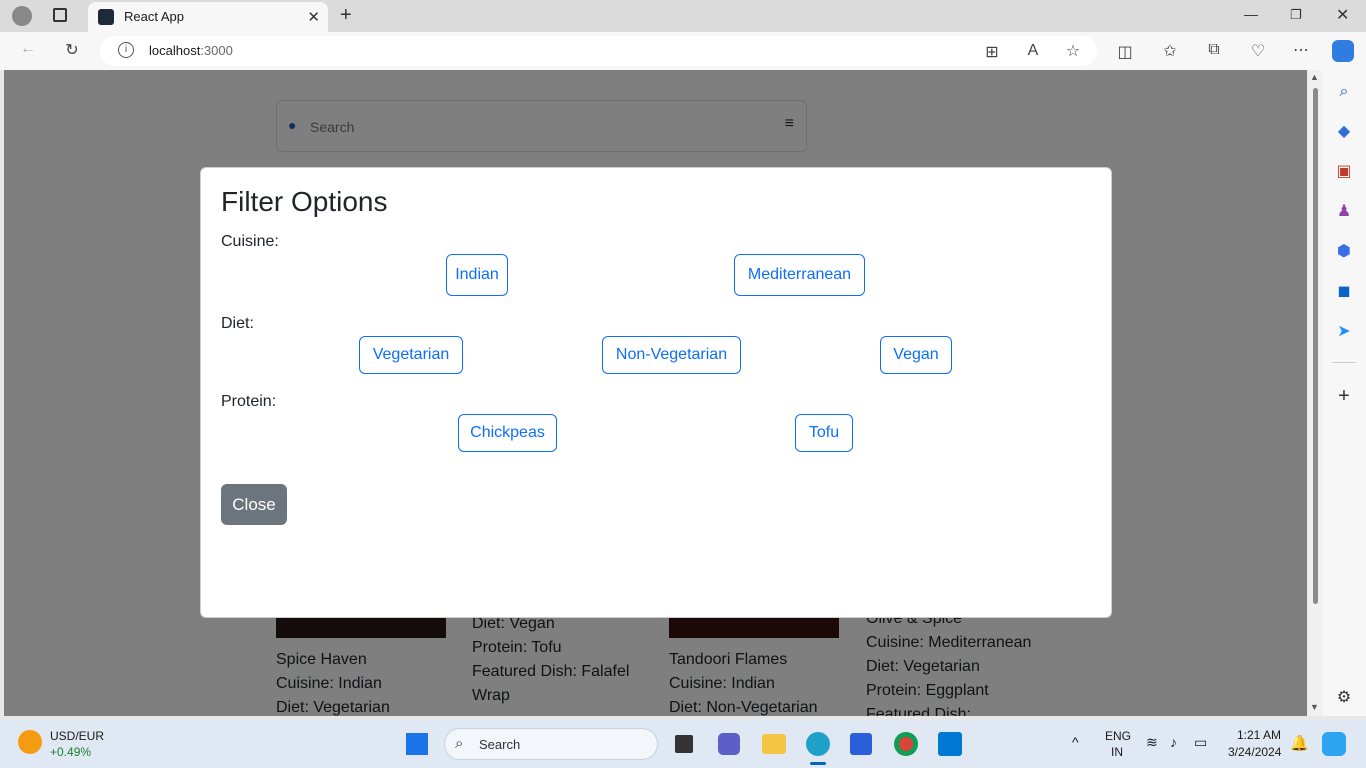 Image resolution: width=1366 pixels, height=768 pixels. I want to click on widget-value: +0.49%, so click(71, 752).